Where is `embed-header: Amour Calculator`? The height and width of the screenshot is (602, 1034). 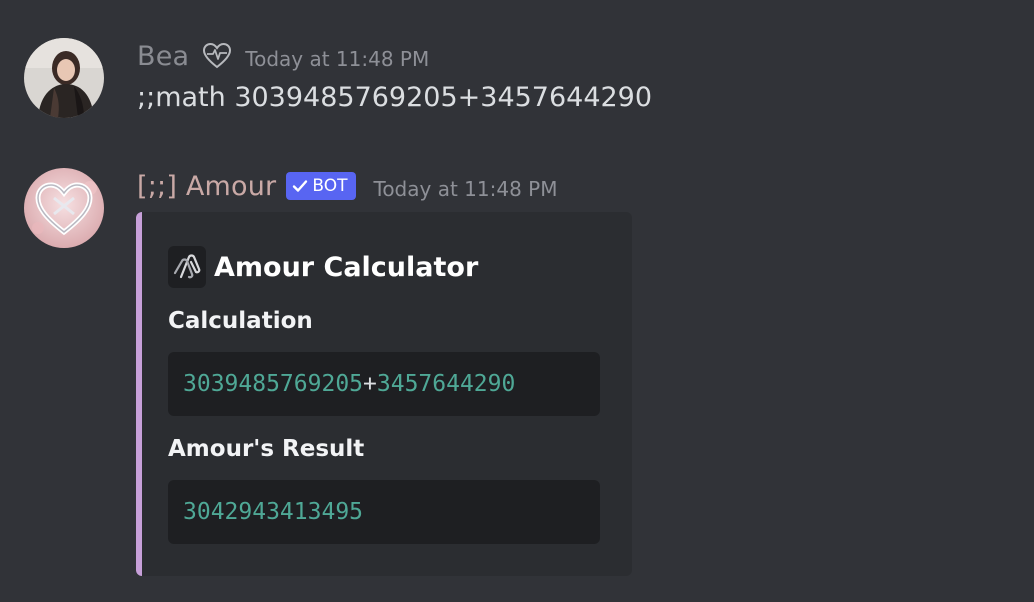
embed-header: Amour Calculator is located at coordinates (323, 267).